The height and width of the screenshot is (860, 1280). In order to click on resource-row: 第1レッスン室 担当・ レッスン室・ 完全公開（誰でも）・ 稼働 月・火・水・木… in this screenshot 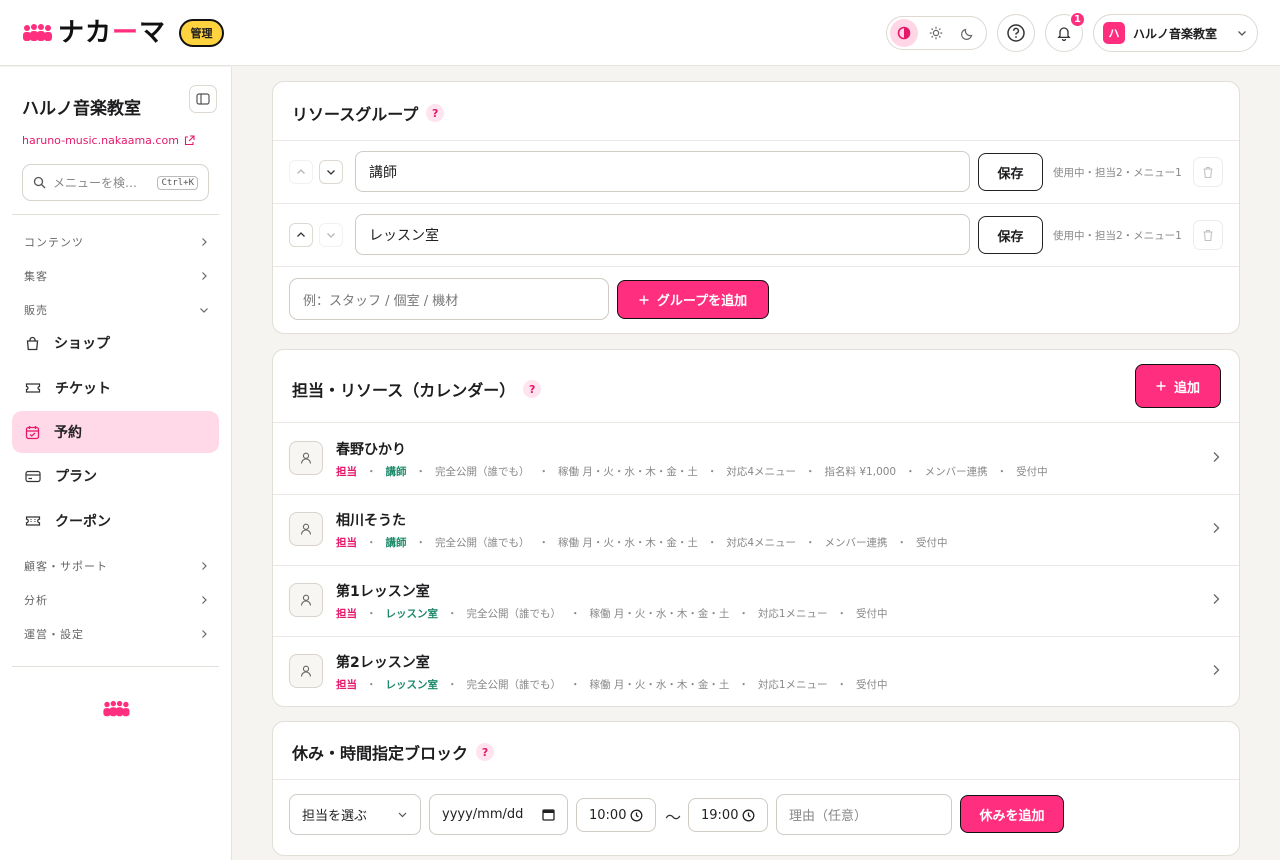, I will do `click(756, 600)`.